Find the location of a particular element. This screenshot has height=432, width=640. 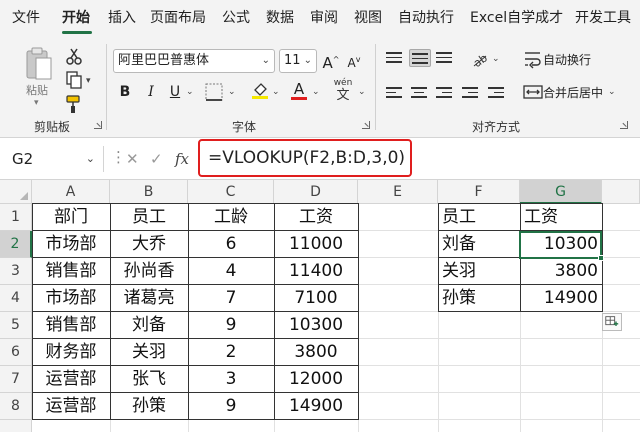

tab-file: 文件 is located at coordinates (26, 18).